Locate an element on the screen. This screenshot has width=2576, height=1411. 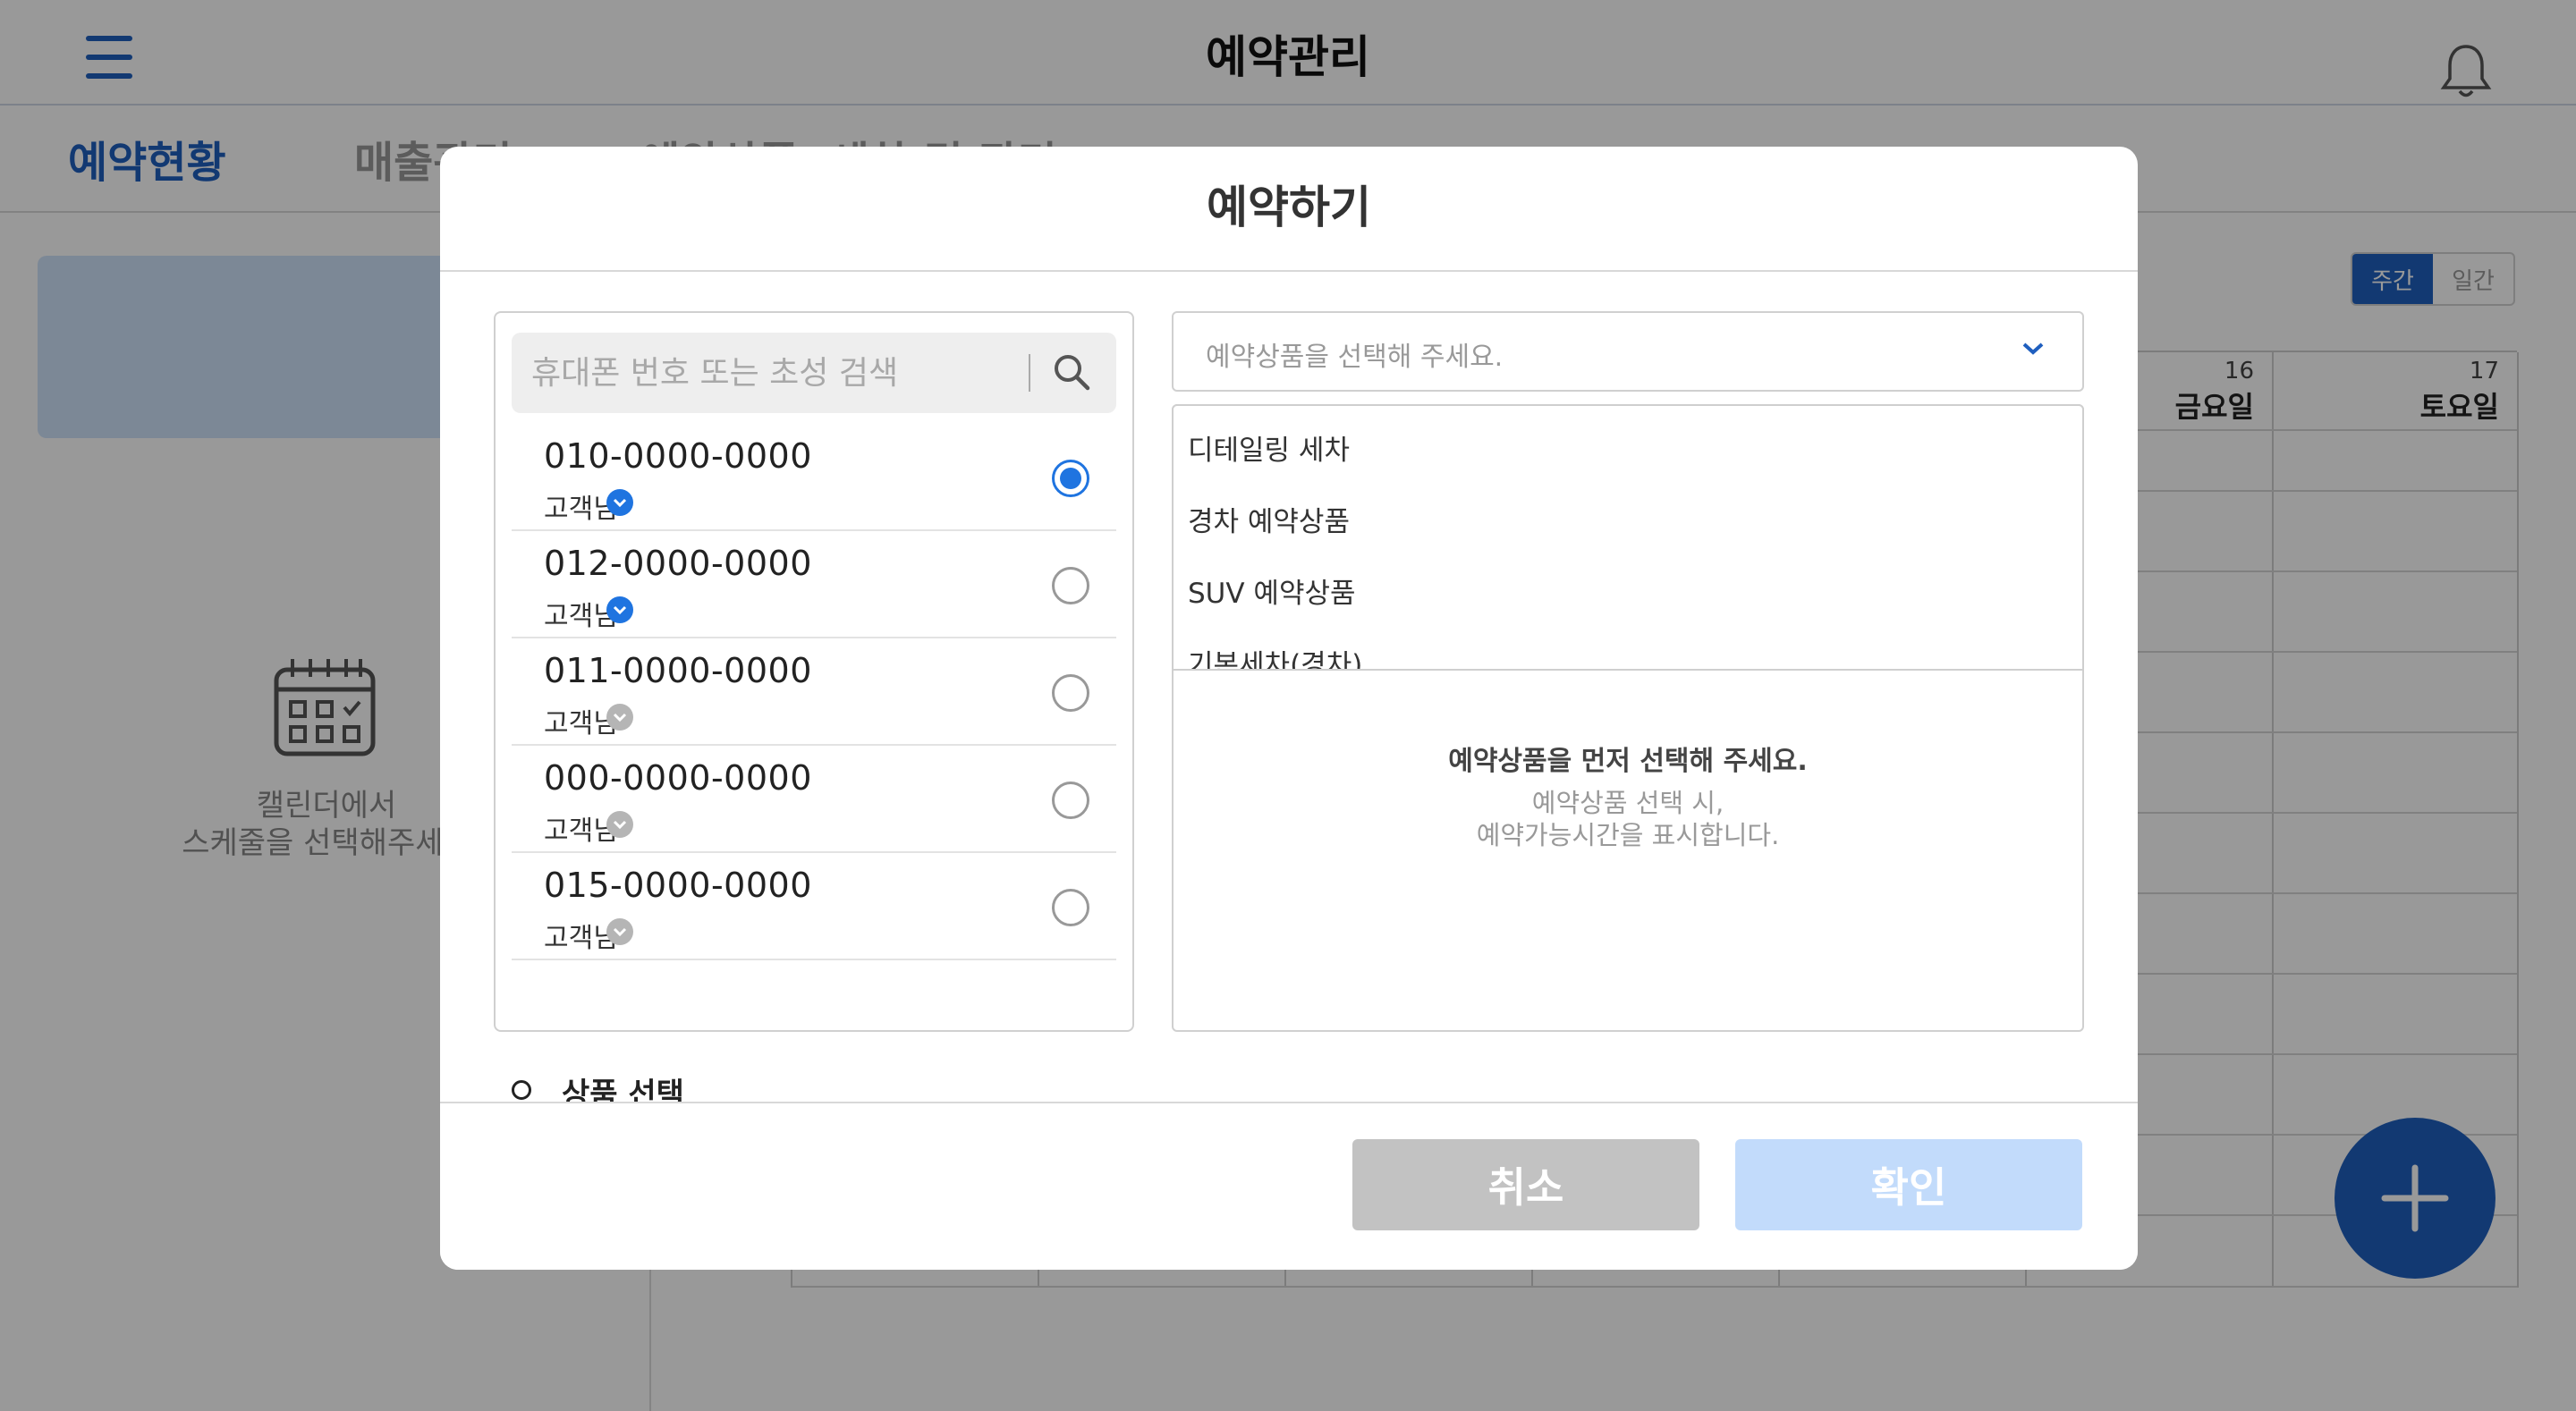
section-bullet-icon is located at coordinates (521, 1090).